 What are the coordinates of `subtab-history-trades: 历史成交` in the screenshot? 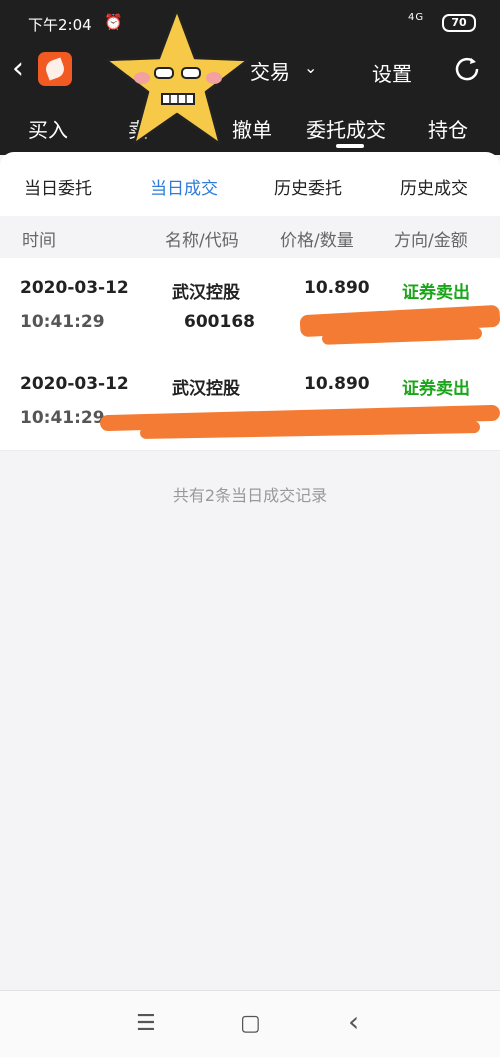 It's located at (434, 186).